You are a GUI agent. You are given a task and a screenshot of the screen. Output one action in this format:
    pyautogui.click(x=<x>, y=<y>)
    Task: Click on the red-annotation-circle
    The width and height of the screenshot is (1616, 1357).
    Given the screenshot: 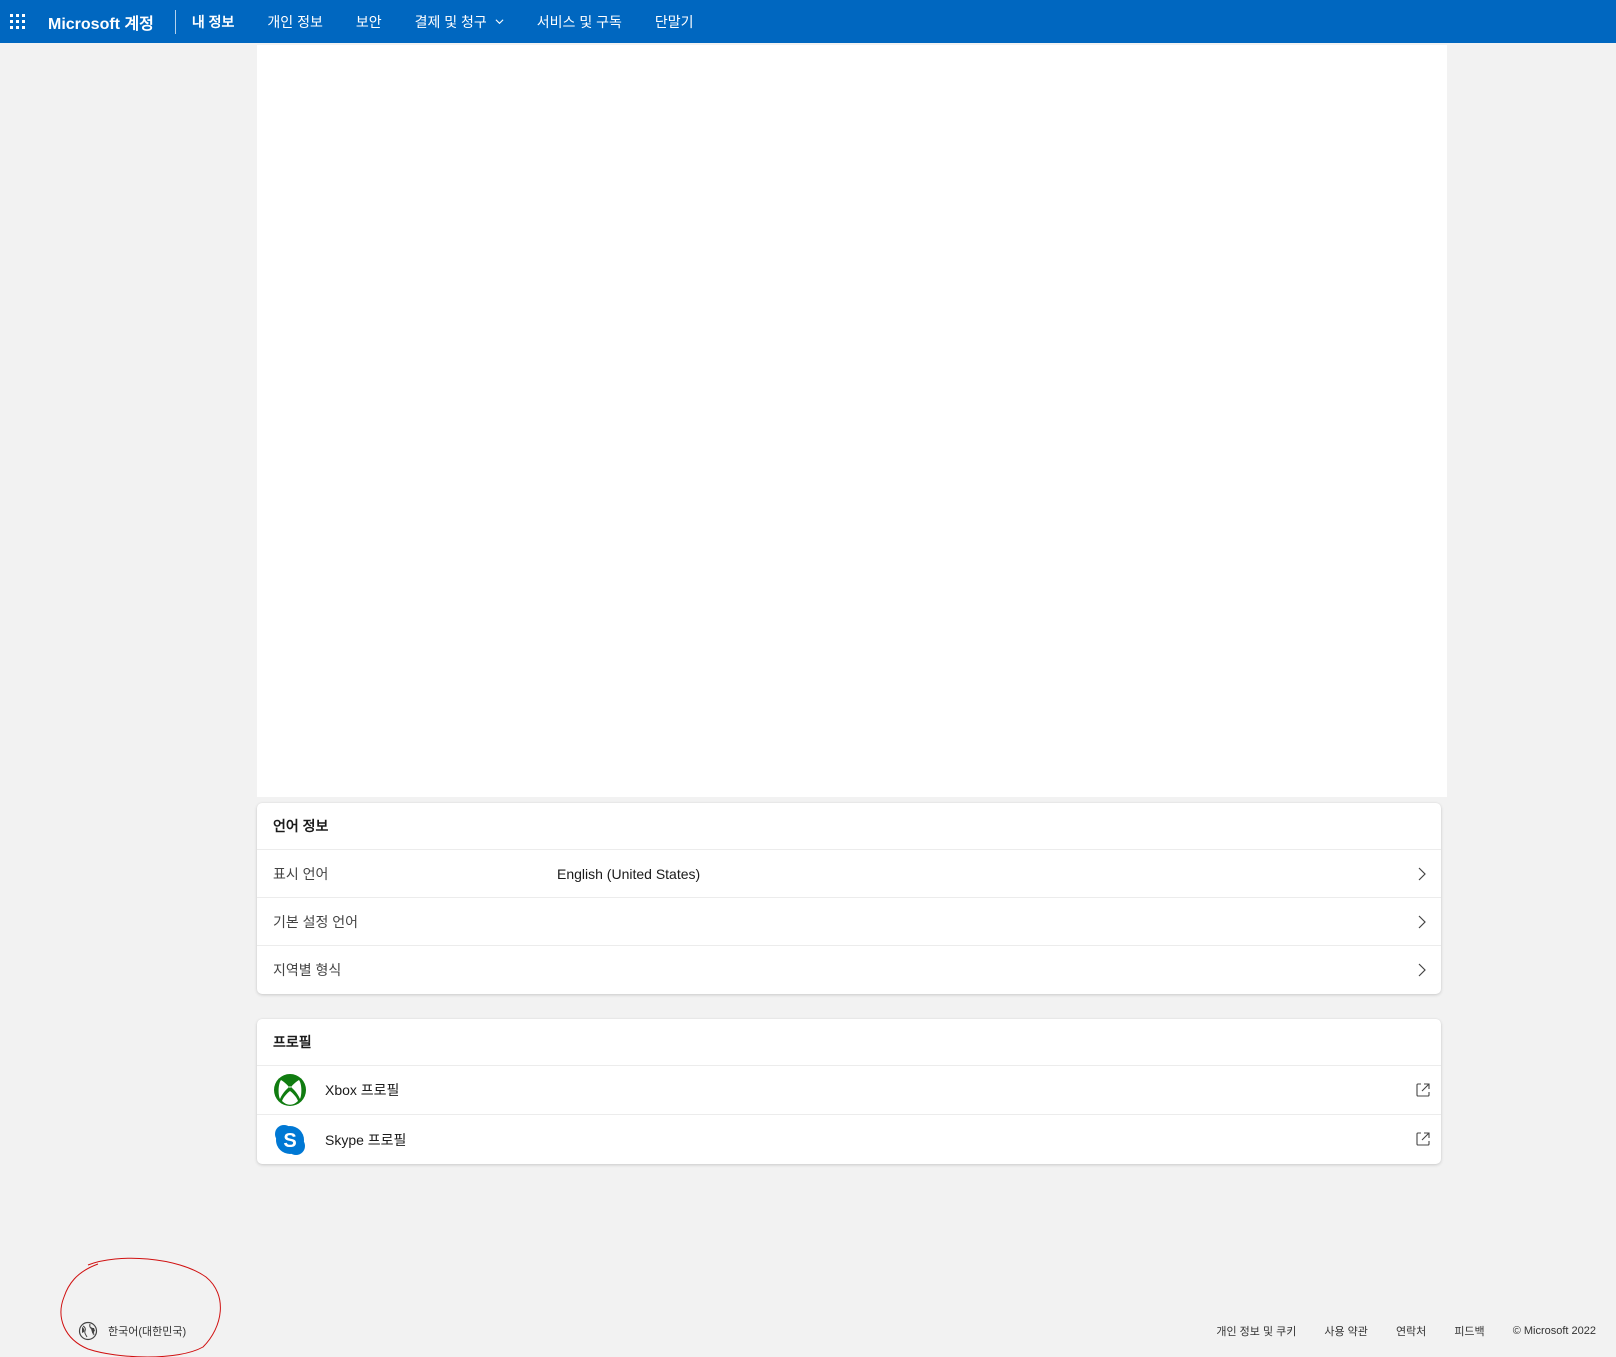 What is the action you would take?
    pyautogui.click(x=140, y=1307)
    